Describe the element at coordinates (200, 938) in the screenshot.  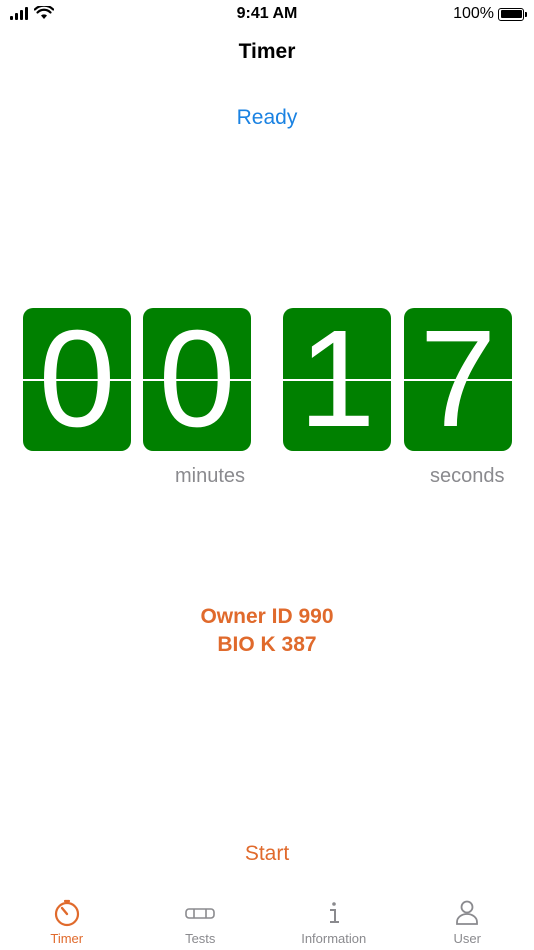
I see `tab-label: Tests` at that location.